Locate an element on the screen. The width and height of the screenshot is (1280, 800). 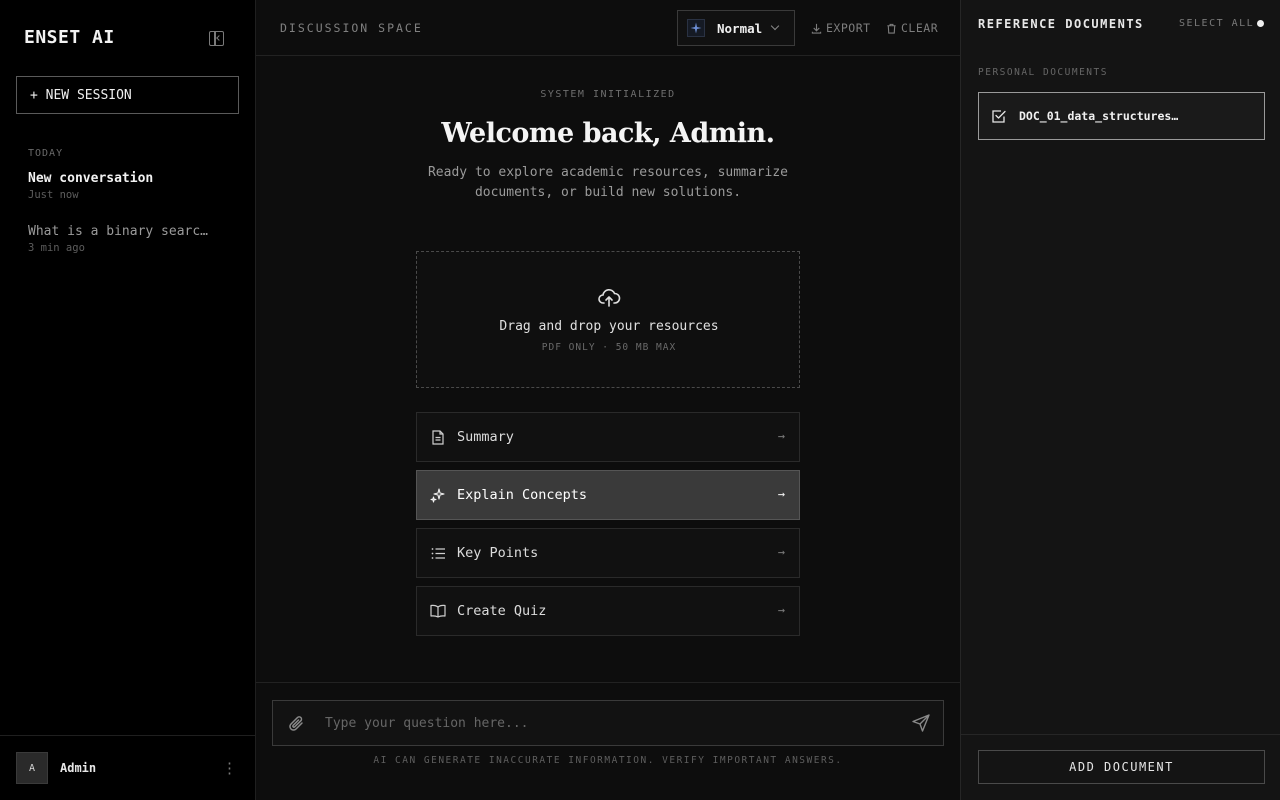
personal-documents-label: PERSONAL DOCUMENTS is located at coordinates (1043, 72).